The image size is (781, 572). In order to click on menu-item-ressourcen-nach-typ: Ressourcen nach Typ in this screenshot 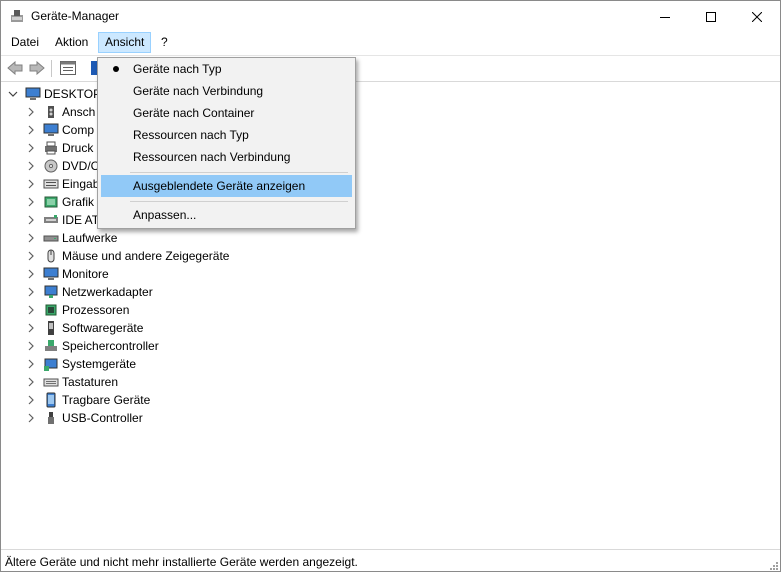, I will do `click(226, 135)`.